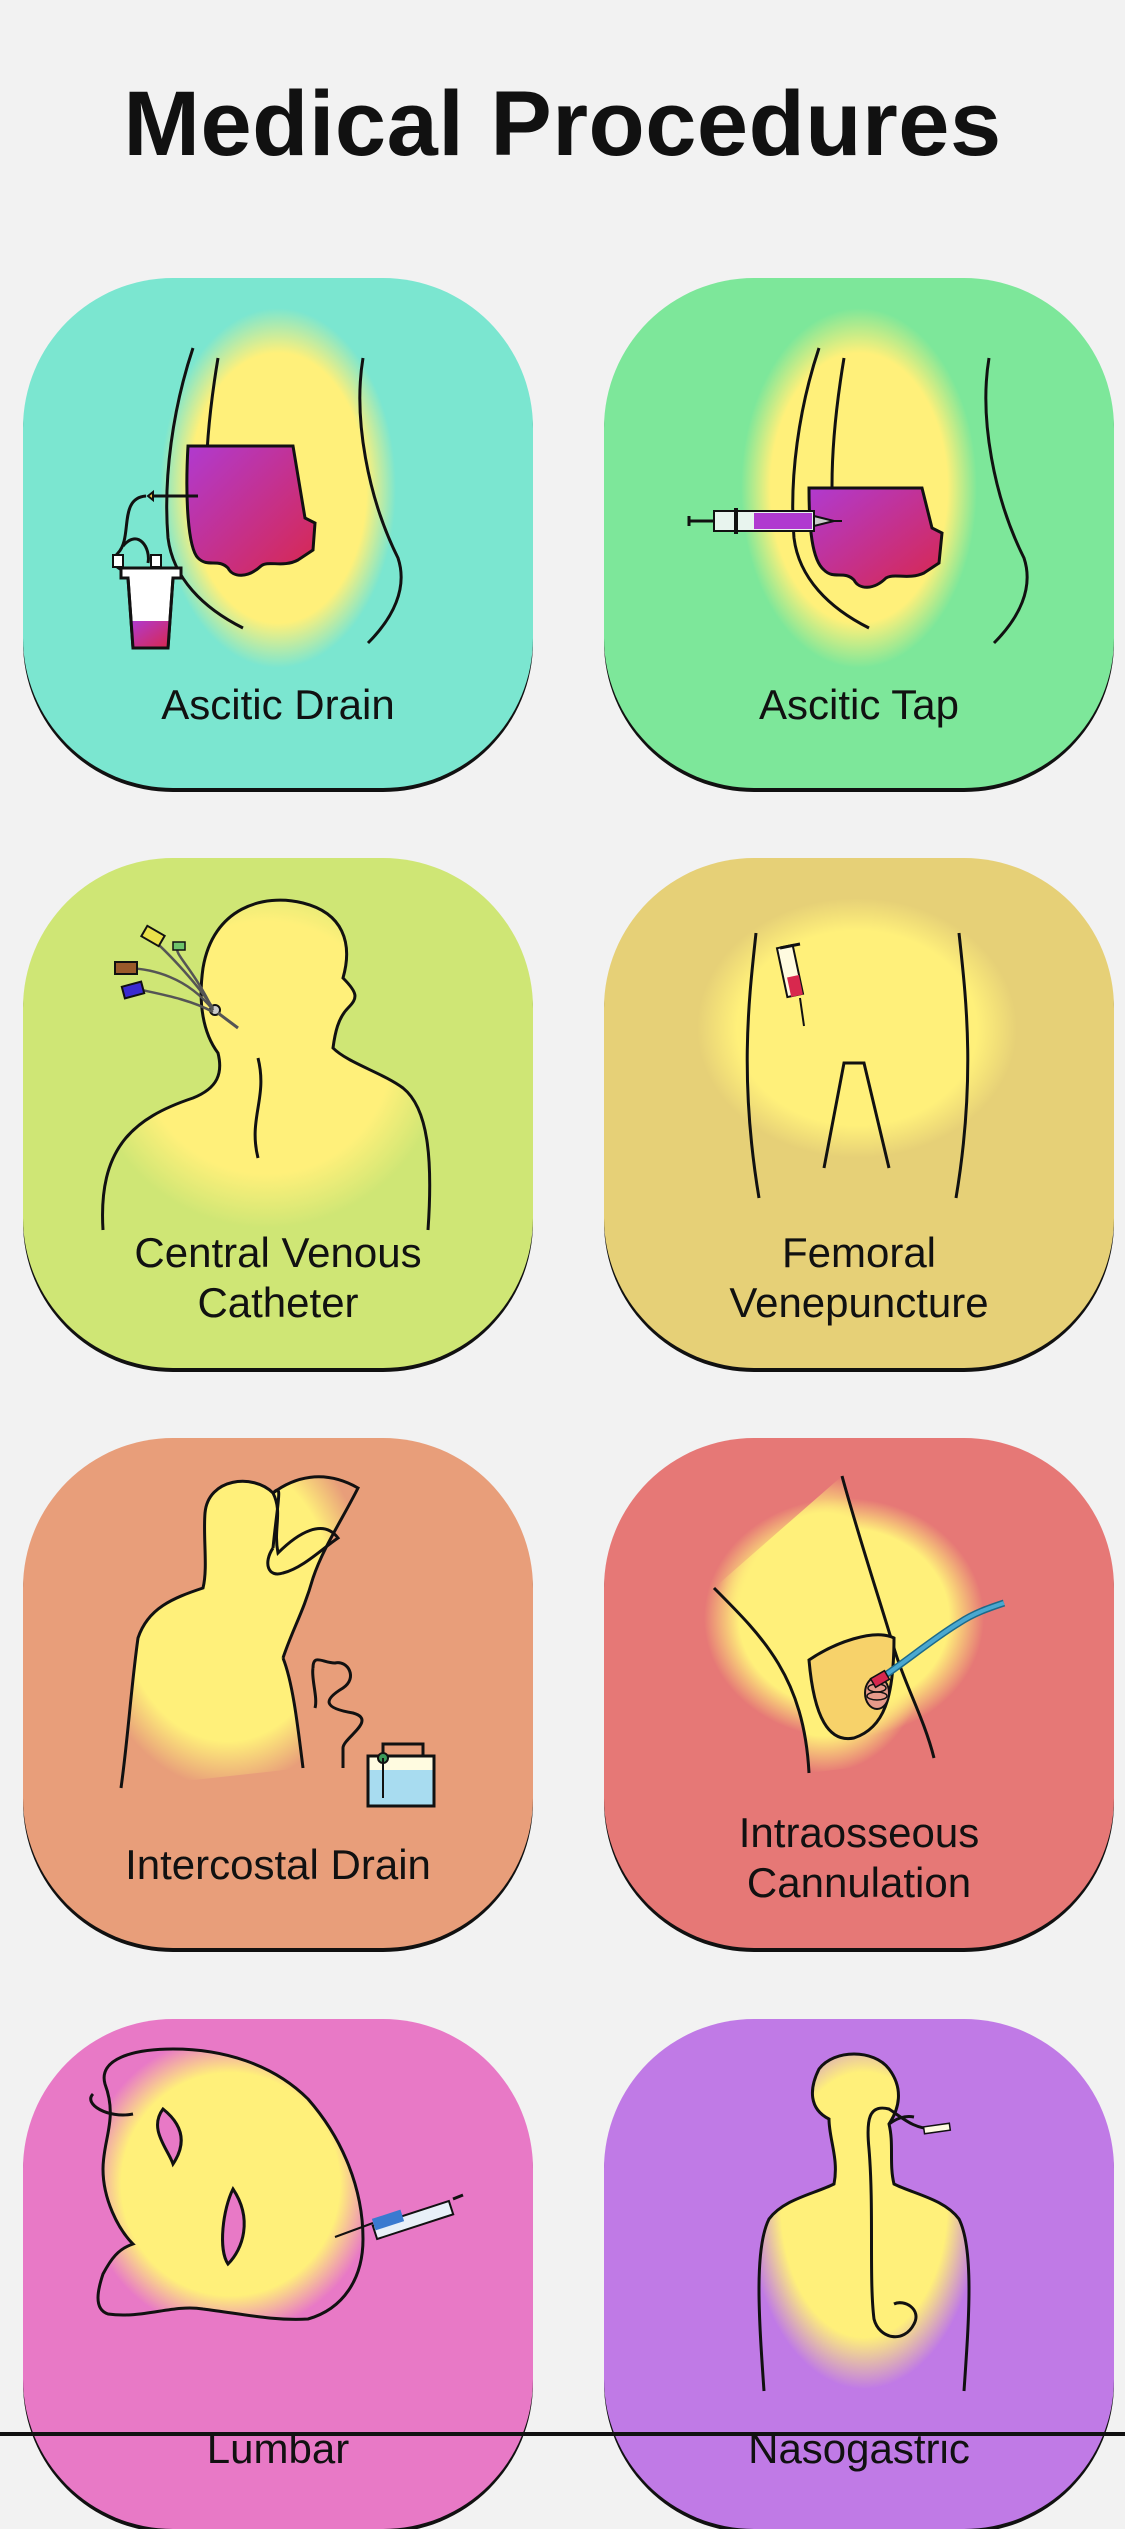 This screenshot has width=1125, height=2529. I want to click on tile-ascitic-tap: Ascitic Tap, so click(859, 533).